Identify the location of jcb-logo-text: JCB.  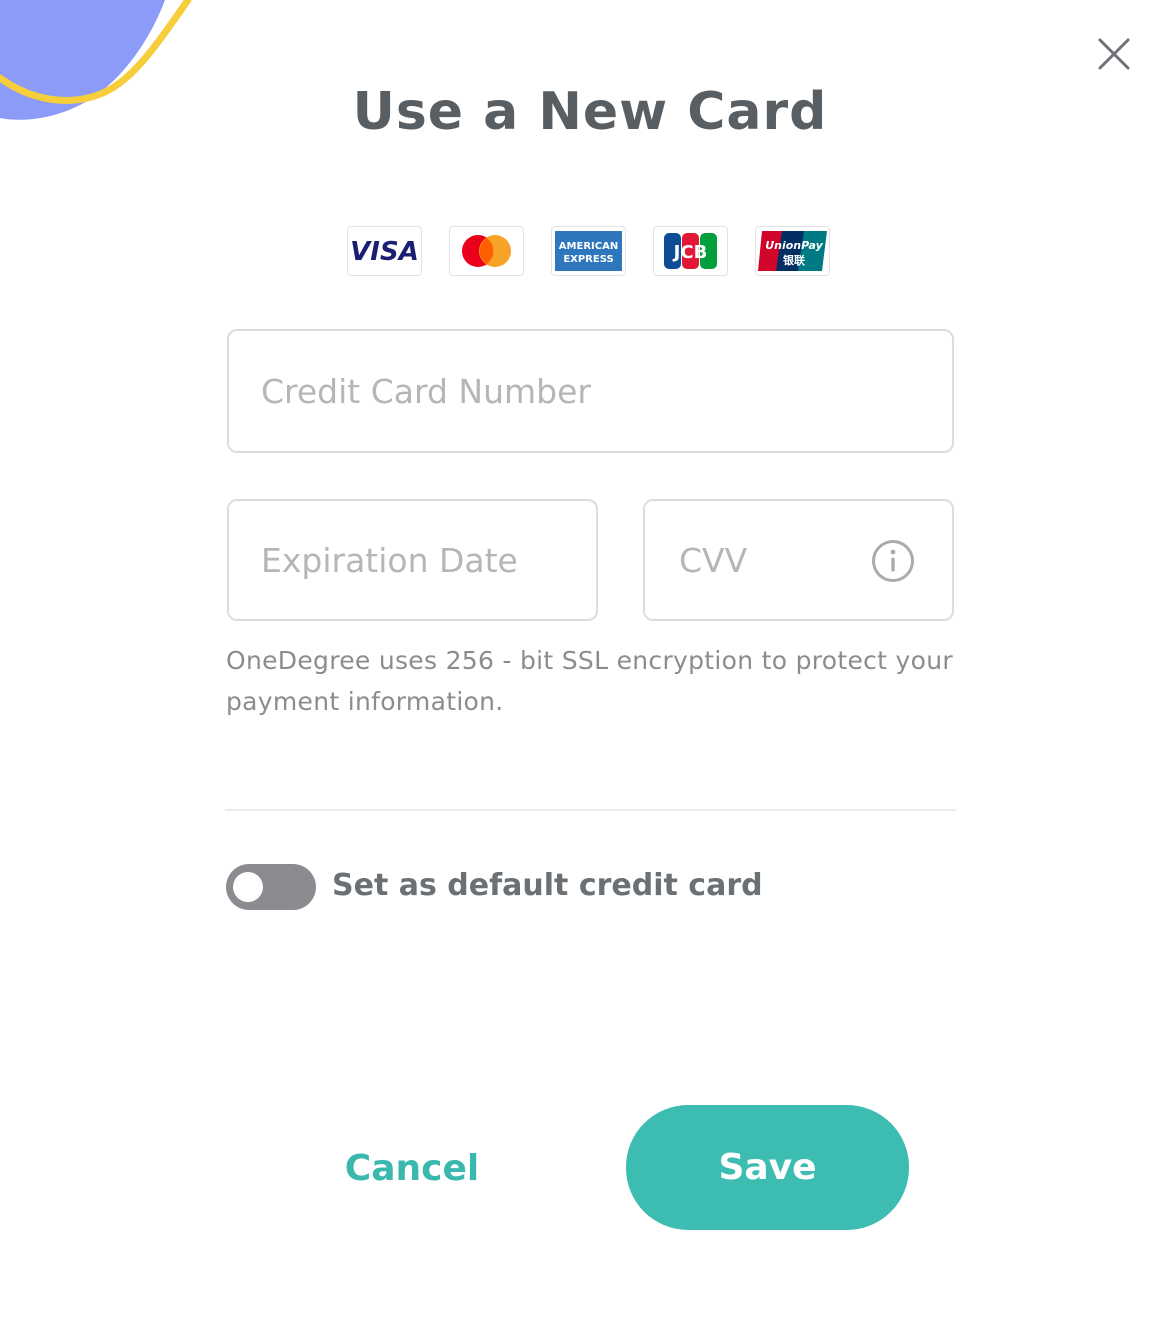
(690, 252).